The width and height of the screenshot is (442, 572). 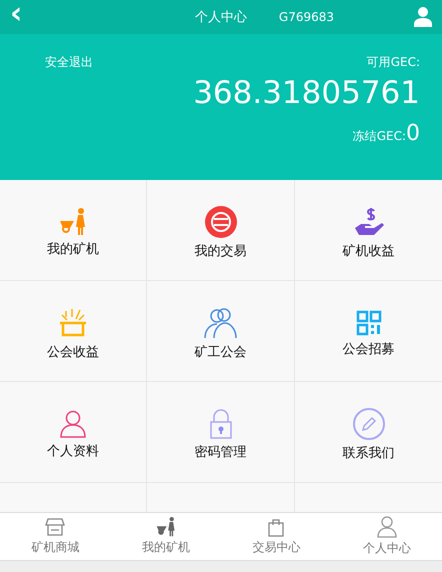 What do you see at coordinates (306, 17) in the screenshot?
I see `account-id: G769683` at bounding box center [306, 17].